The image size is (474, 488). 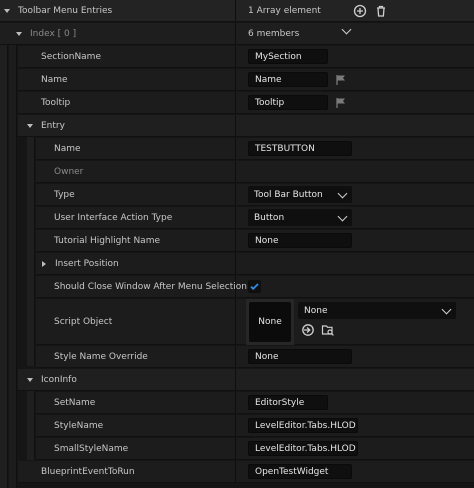 What do you see at coordinates (377, 310) in the screenshot?
I see `script-object-picker: None` at bounding box center [377, 310].